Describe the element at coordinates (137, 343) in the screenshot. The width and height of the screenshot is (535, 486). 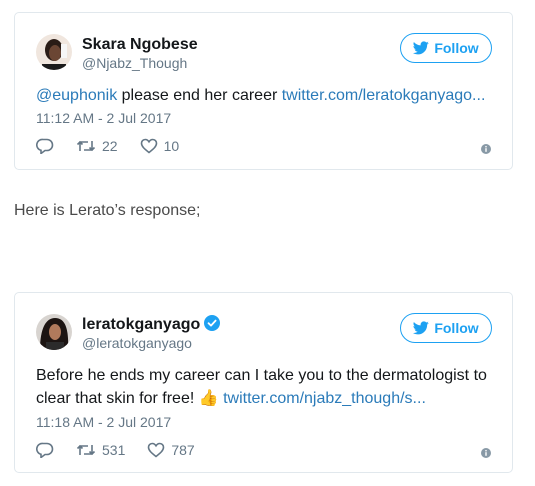
I see `user-handle: @leratokganyago` at that location.